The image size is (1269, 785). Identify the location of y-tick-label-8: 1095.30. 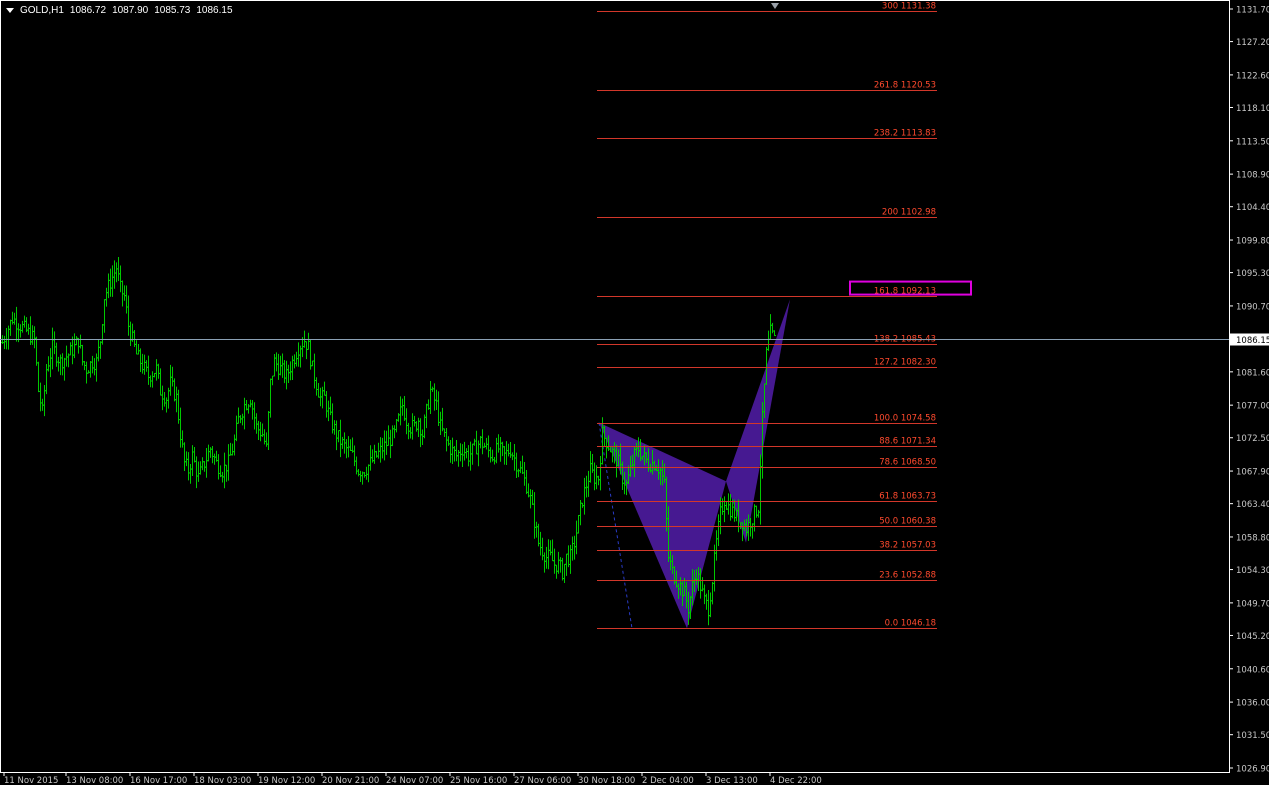
(1252, 274).